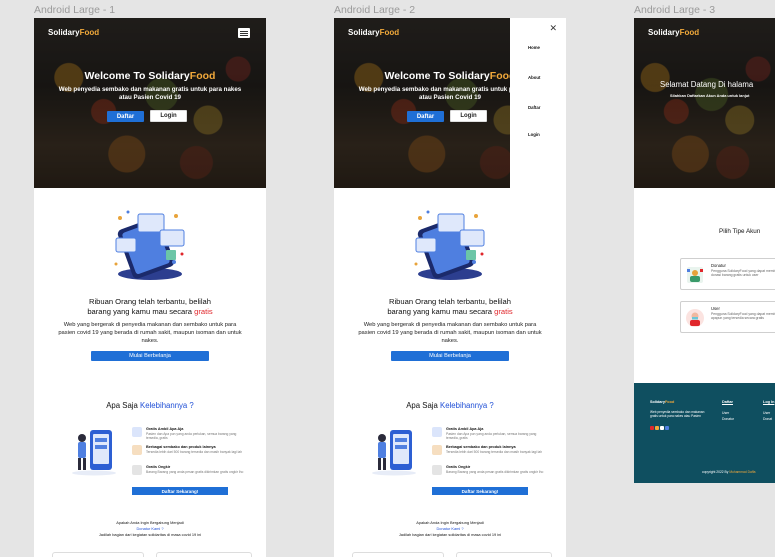 Image resolution: width=775 pixels, height=557 pixels. What do you see at coordinates (150, 76) in the screenshot?
I see `hero-title: Welcome To SolidaryFood` at bounding box center [150, 76].